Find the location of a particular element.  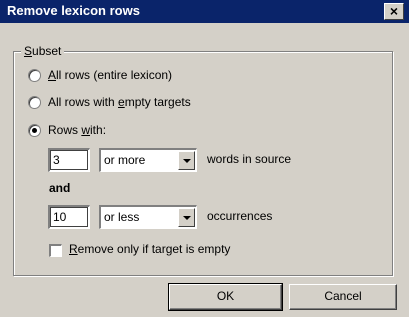

remove-only-if-empty-label: Remove only if target is empty is located at coordinates (150, 249).